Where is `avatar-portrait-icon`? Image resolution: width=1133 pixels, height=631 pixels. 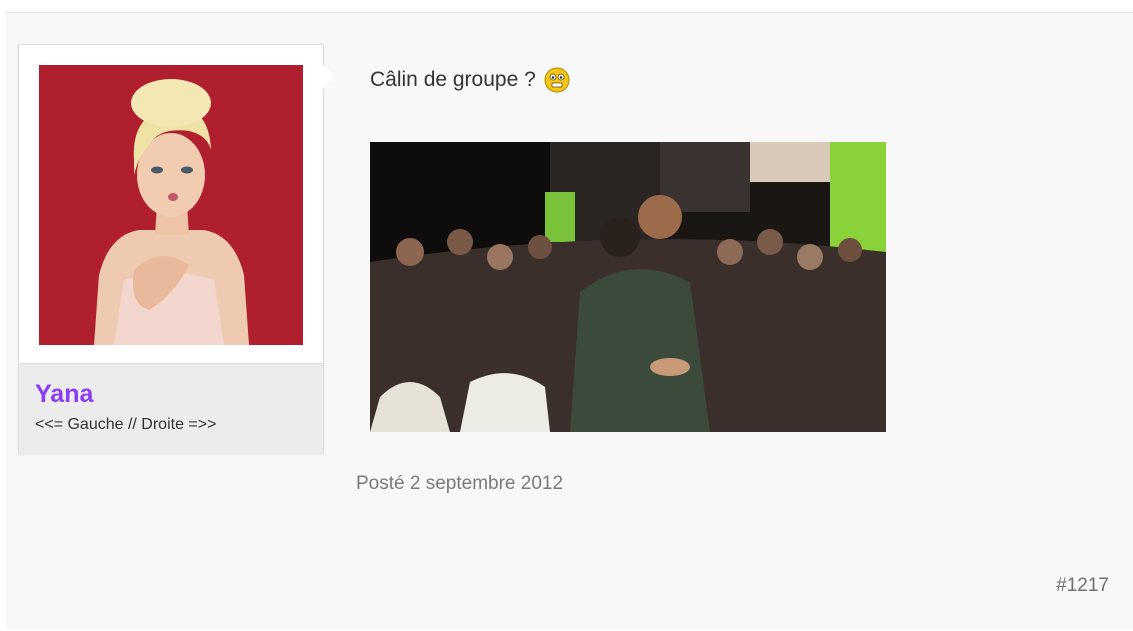
avatar-portrait-icon is located at coordinates (171, 205).